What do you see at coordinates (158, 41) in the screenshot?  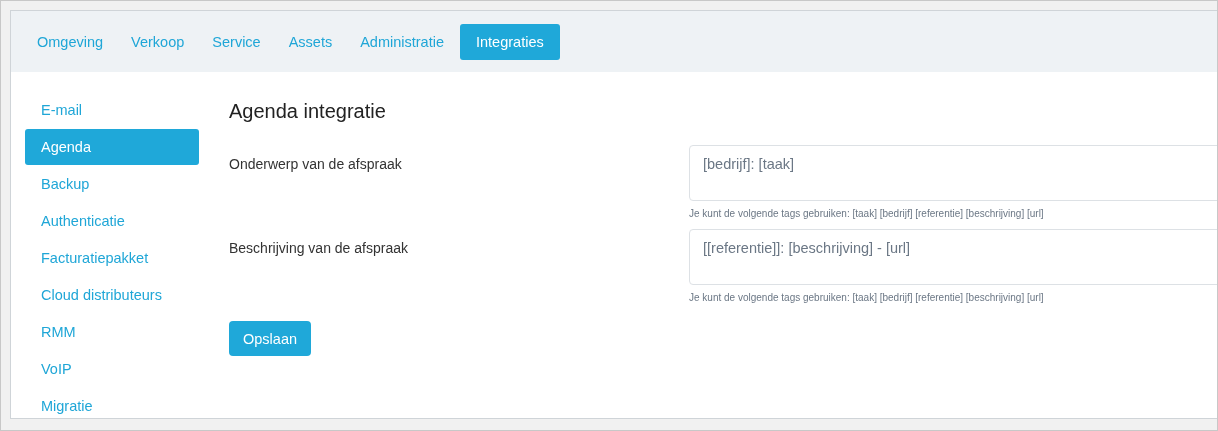 I see `nav-tab: Verkoop` at bounding box center [158, 41].